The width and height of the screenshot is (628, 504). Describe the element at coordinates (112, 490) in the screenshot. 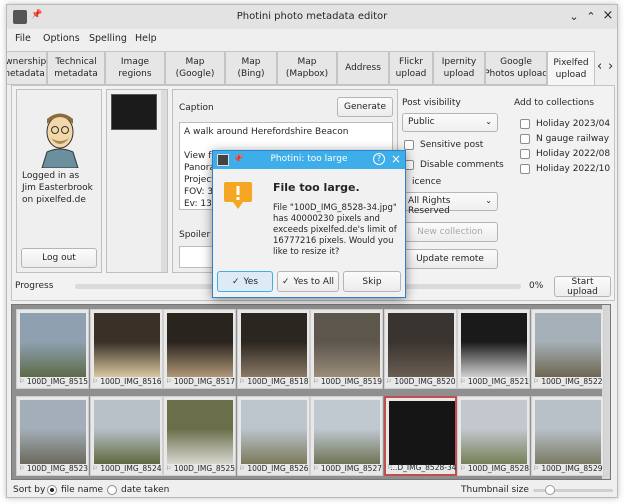

I see `sort-date-taken-radio` at that location.